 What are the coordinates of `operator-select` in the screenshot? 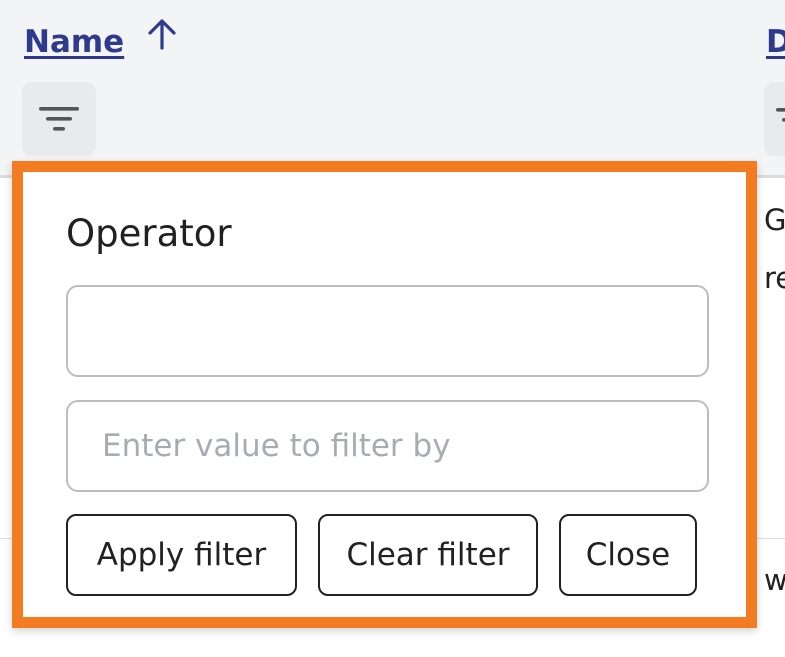 It's located at (387, 331).